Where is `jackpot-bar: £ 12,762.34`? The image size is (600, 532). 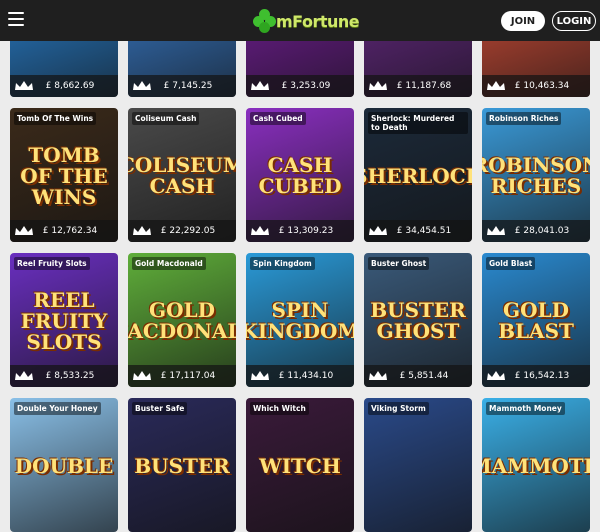 jackpot-bar: £ 12,762.34 is located at coordinates (64, 231).